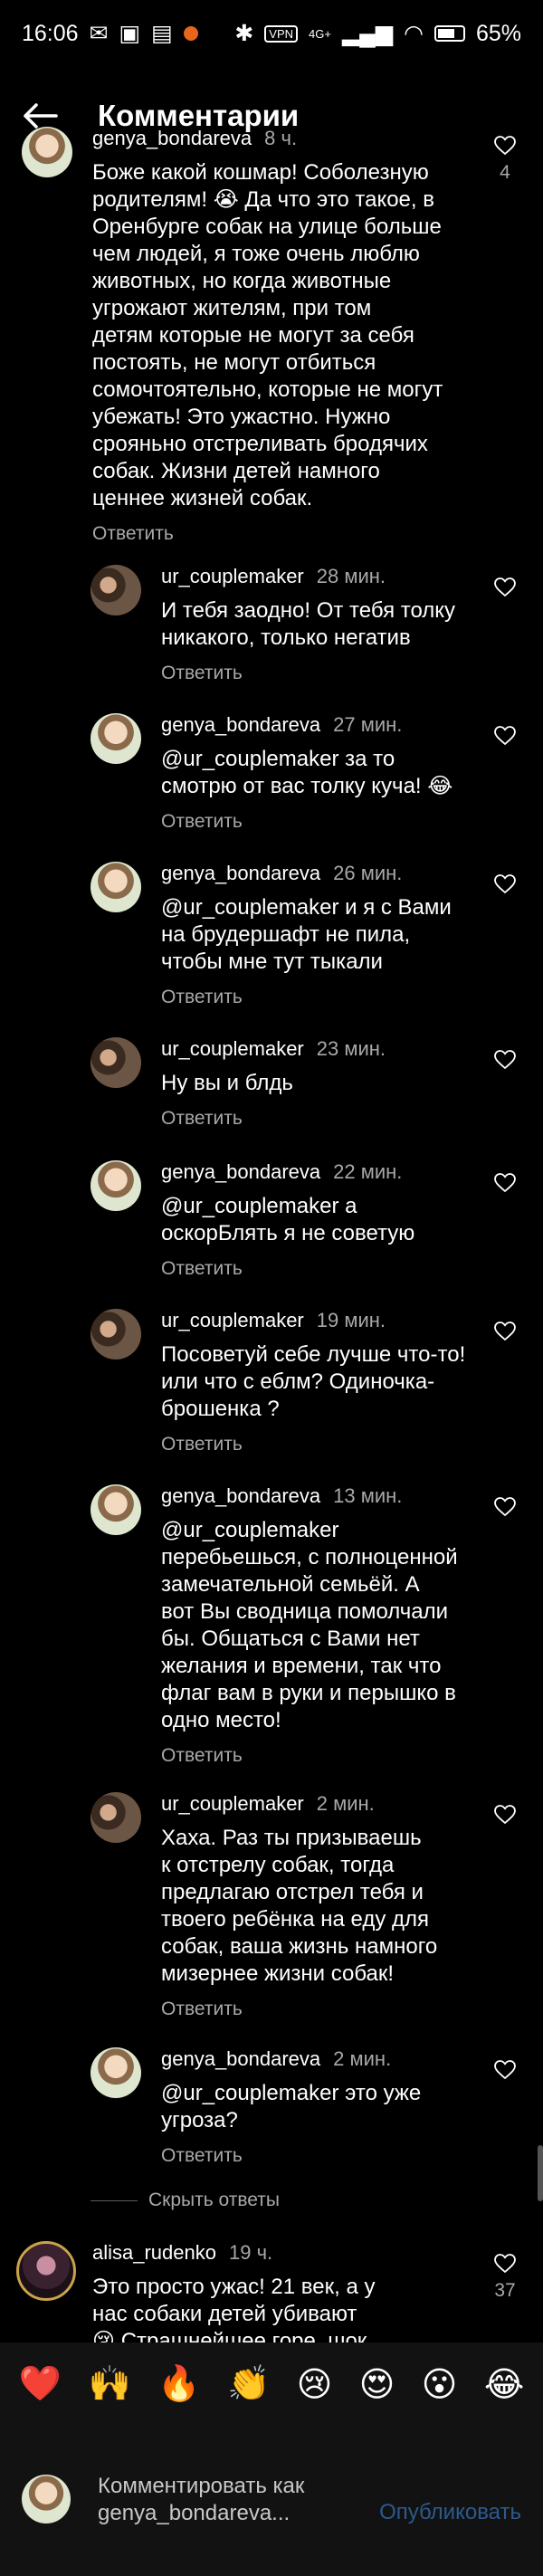  I want to click on bluetooth-icon: ✱, so click(244, 33).